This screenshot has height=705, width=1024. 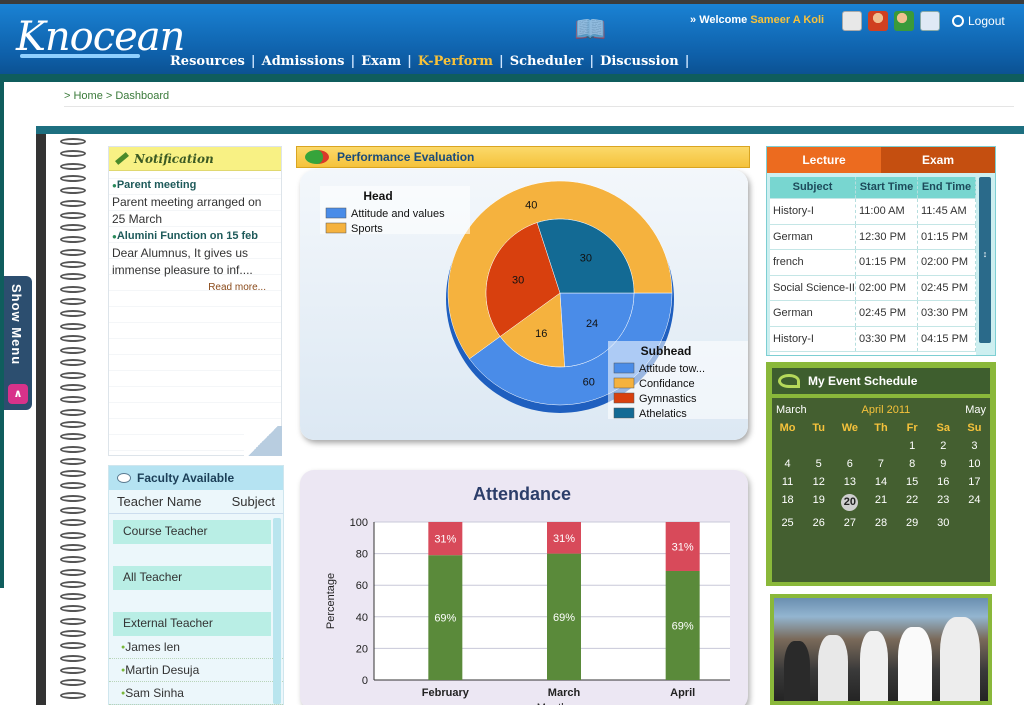 I want to click on tab-exam: Exam, so click(x=938, y=160).